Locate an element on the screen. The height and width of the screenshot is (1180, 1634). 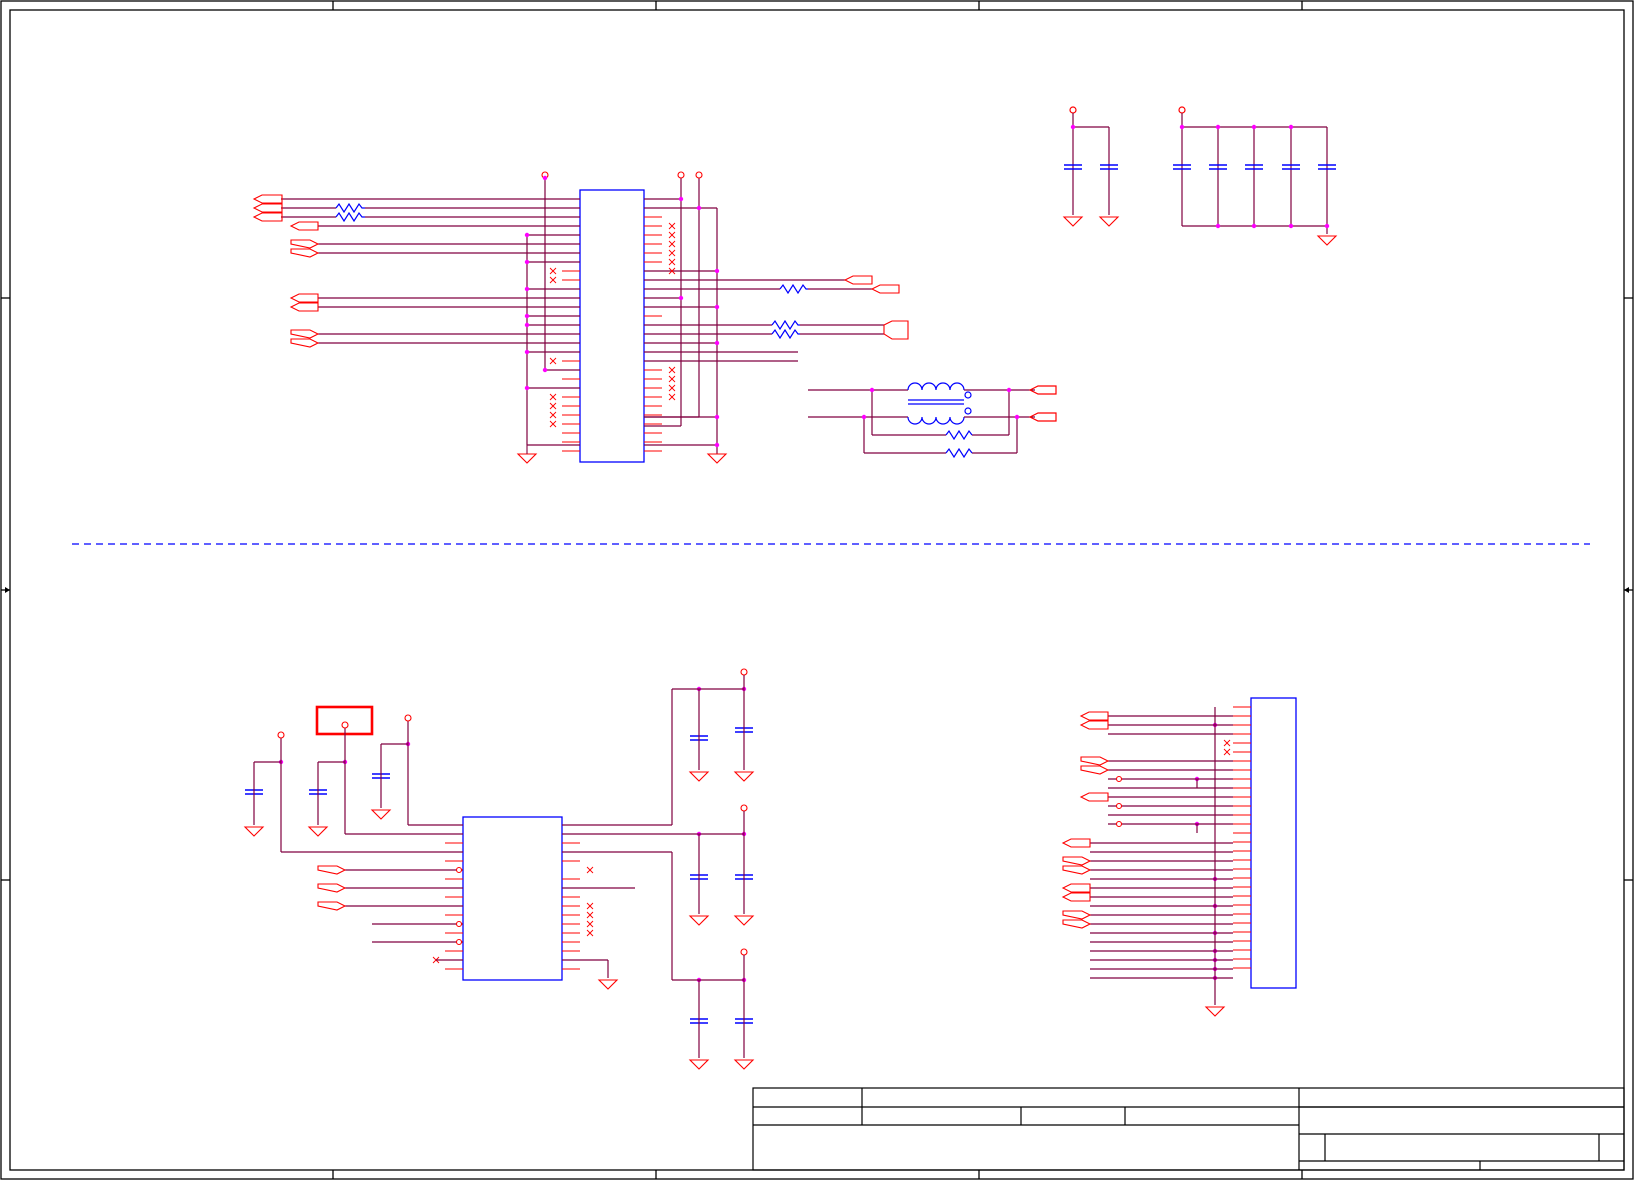
upper-connector-ic is located at coordinates (612, 326).